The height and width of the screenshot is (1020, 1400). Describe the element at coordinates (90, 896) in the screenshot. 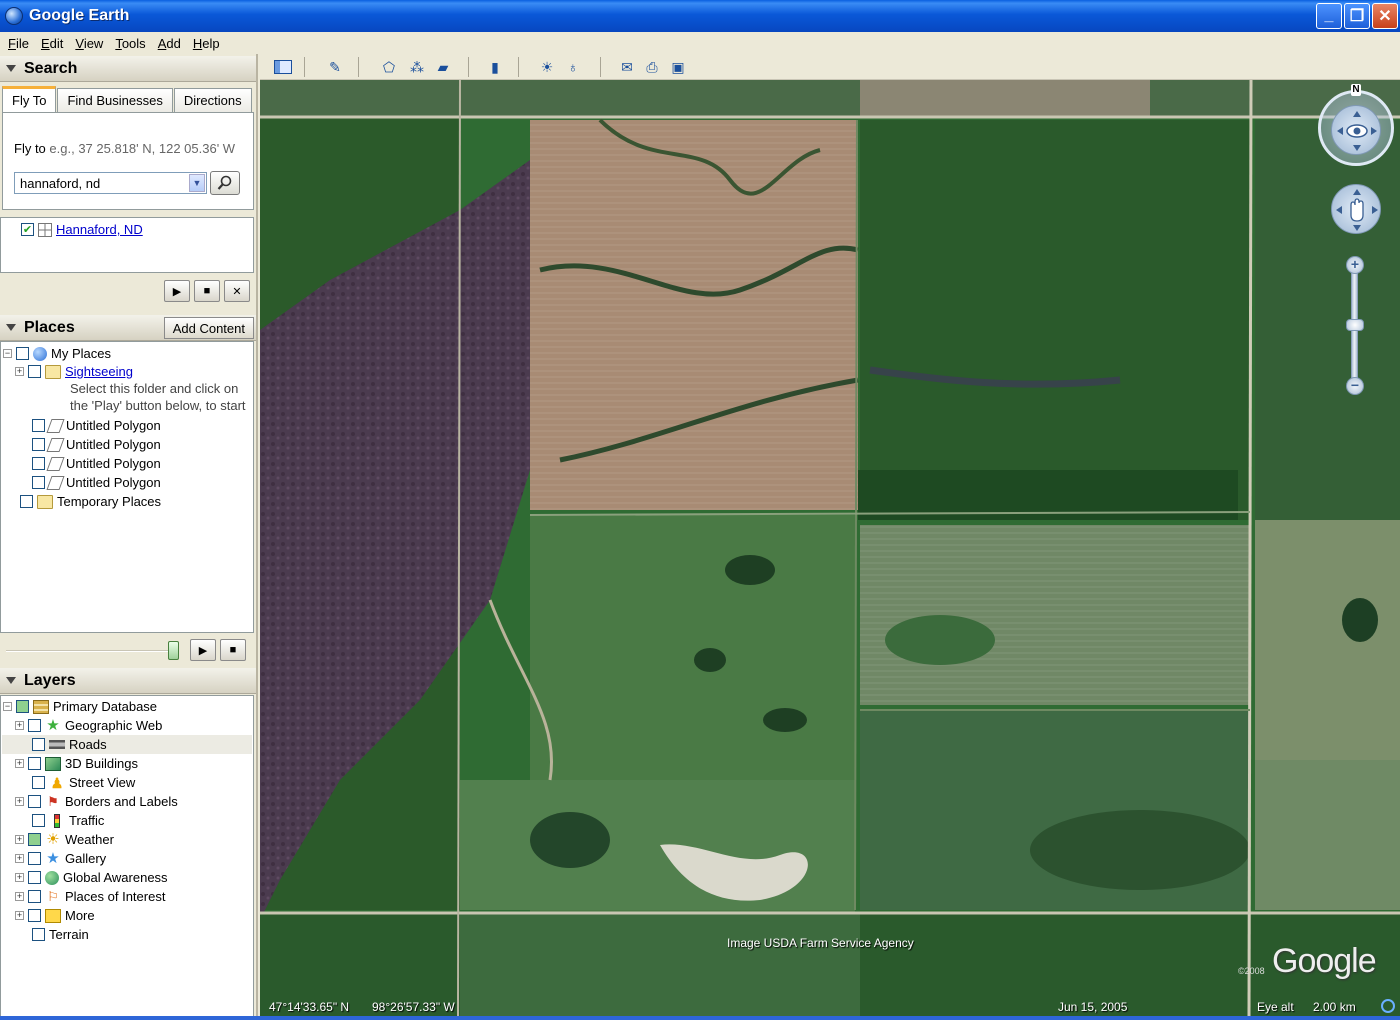

I see `layer-places-of-interest: + ⚐ Places of Interest` at that location.